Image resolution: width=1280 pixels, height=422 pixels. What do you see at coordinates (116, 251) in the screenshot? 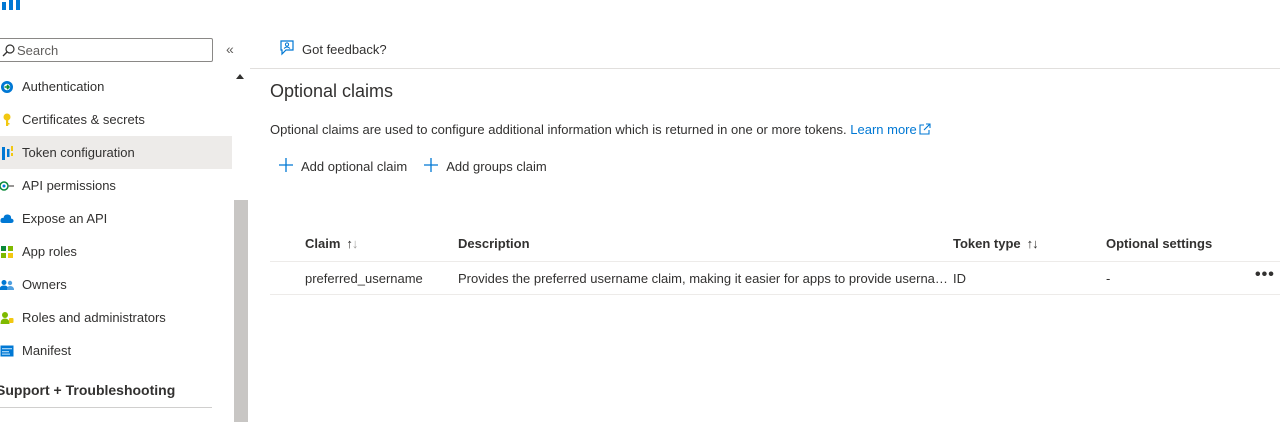
I see `sidebar-item-app-roles: App roles` at bounding box center [116, 251].